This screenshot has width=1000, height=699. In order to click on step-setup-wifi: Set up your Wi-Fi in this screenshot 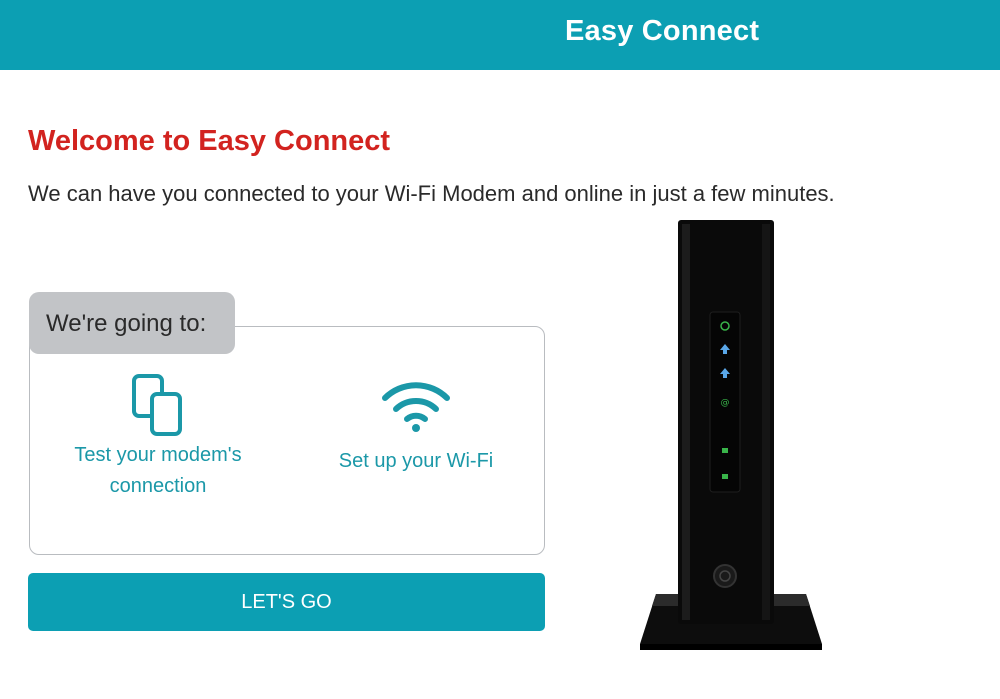, I will do `click(416, 428)`.